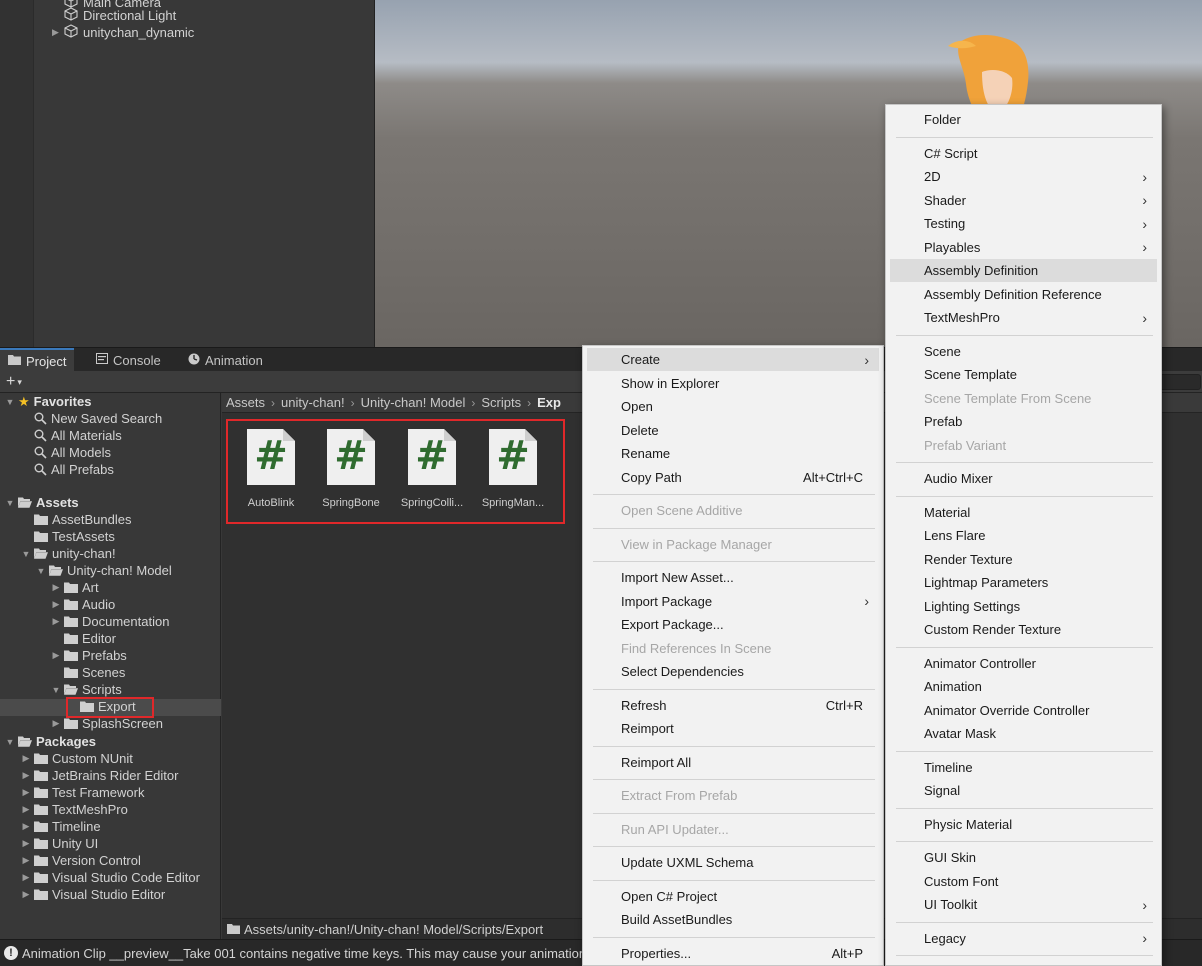  I want to click on menu-item: Physic Material, so click(1023, 824).